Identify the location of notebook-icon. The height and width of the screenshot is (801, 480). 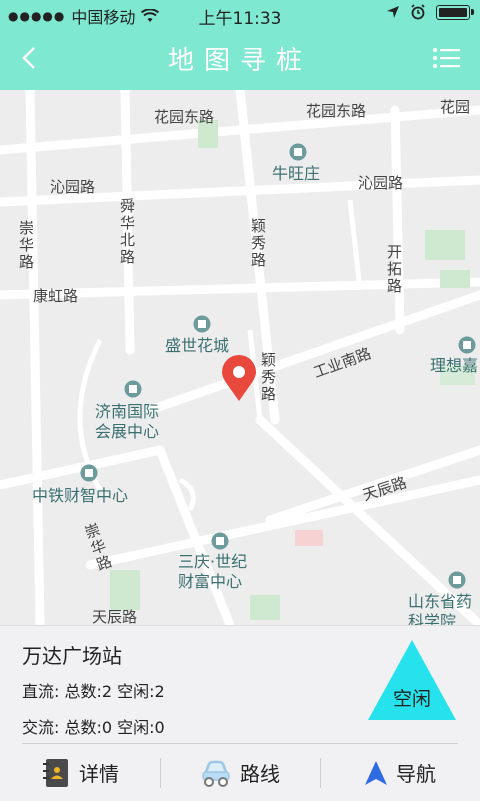
(55, 772).